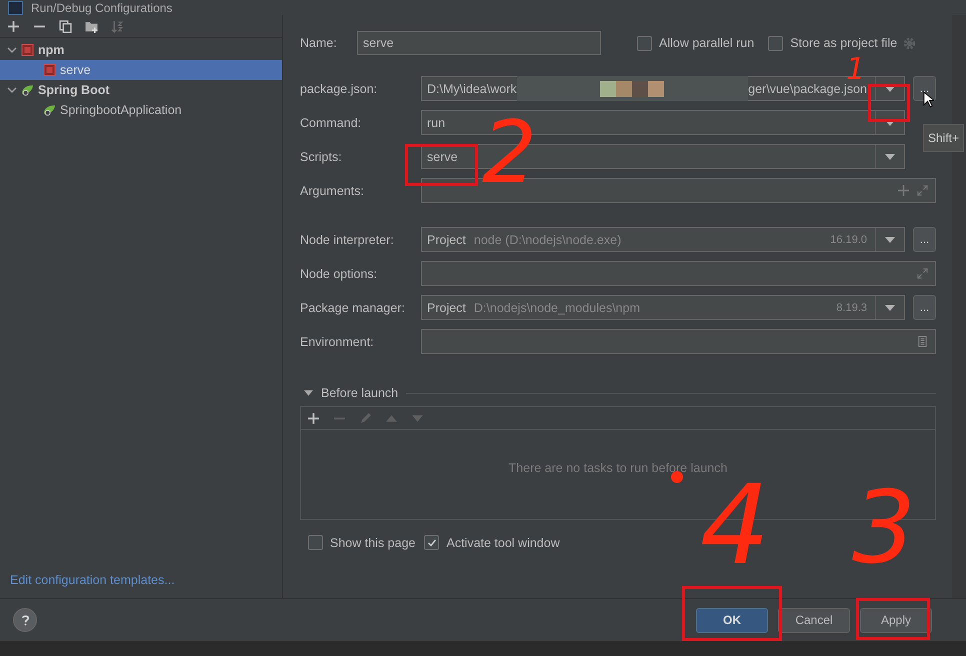 The width and height of the screenshot is (966, 656). I want to click on tree-group-label: Spring Boot, so click(74, 90).